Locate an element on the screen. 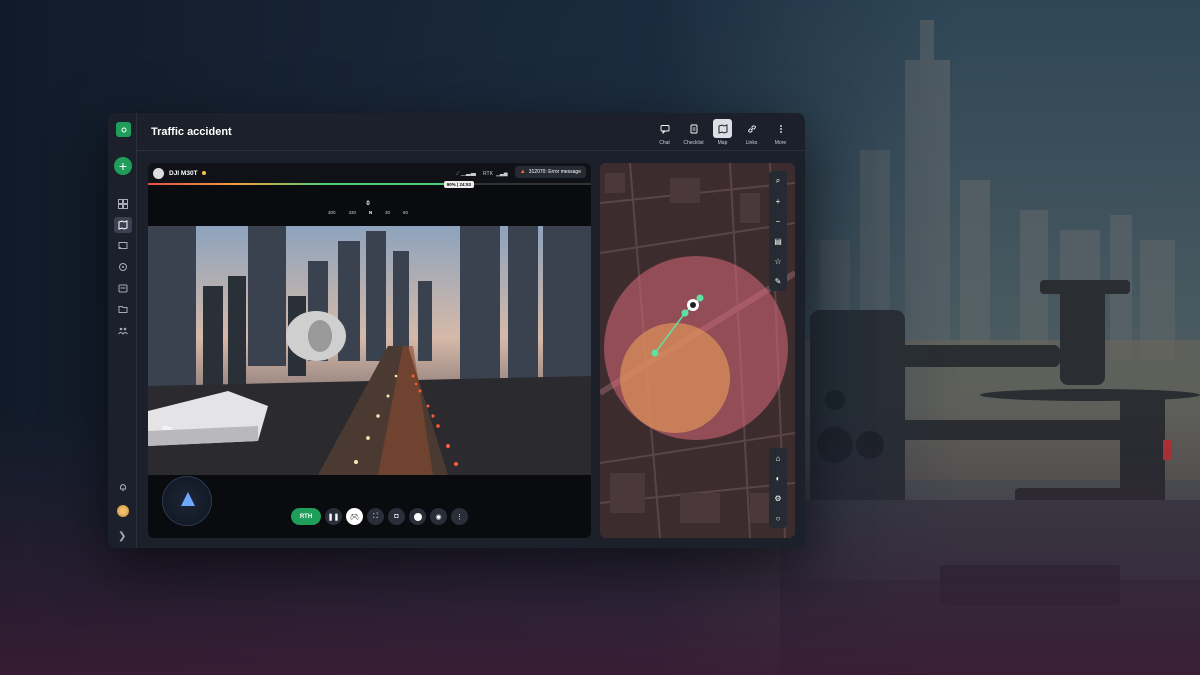 The image size is (1200, 675). rth-button: RTH is located at coordinates (306, 516).